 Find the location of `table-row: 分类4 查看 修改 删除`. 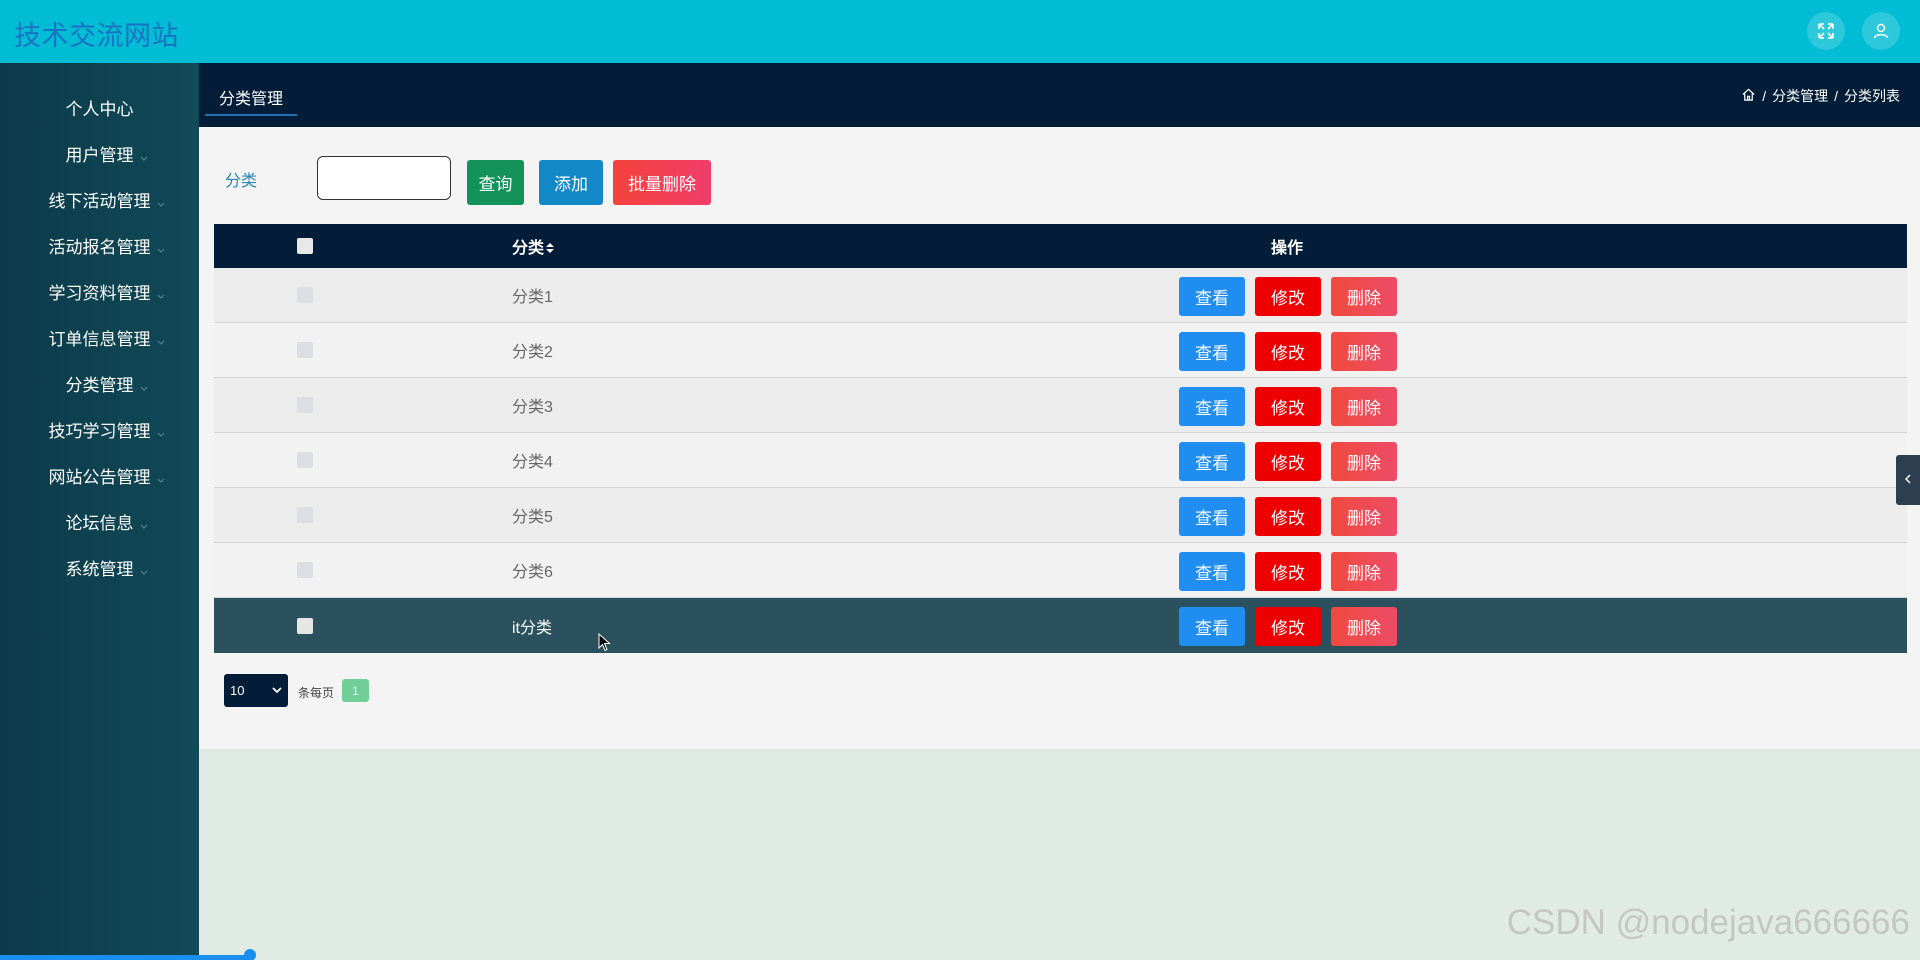

table-row: 分类4 查看 修改 删除 is located at coordinates (1060, 460).